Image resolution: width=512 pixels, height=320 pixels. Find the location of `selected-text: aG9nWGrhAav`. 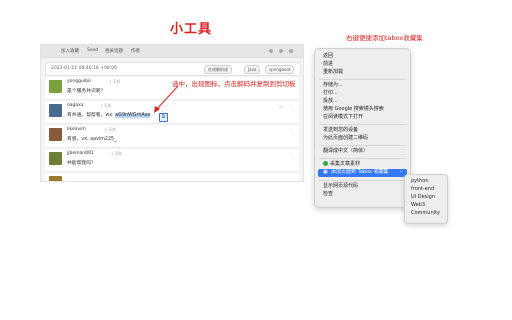

selected-text: aG9nWGrhAav is located at coordinates (133, 115).